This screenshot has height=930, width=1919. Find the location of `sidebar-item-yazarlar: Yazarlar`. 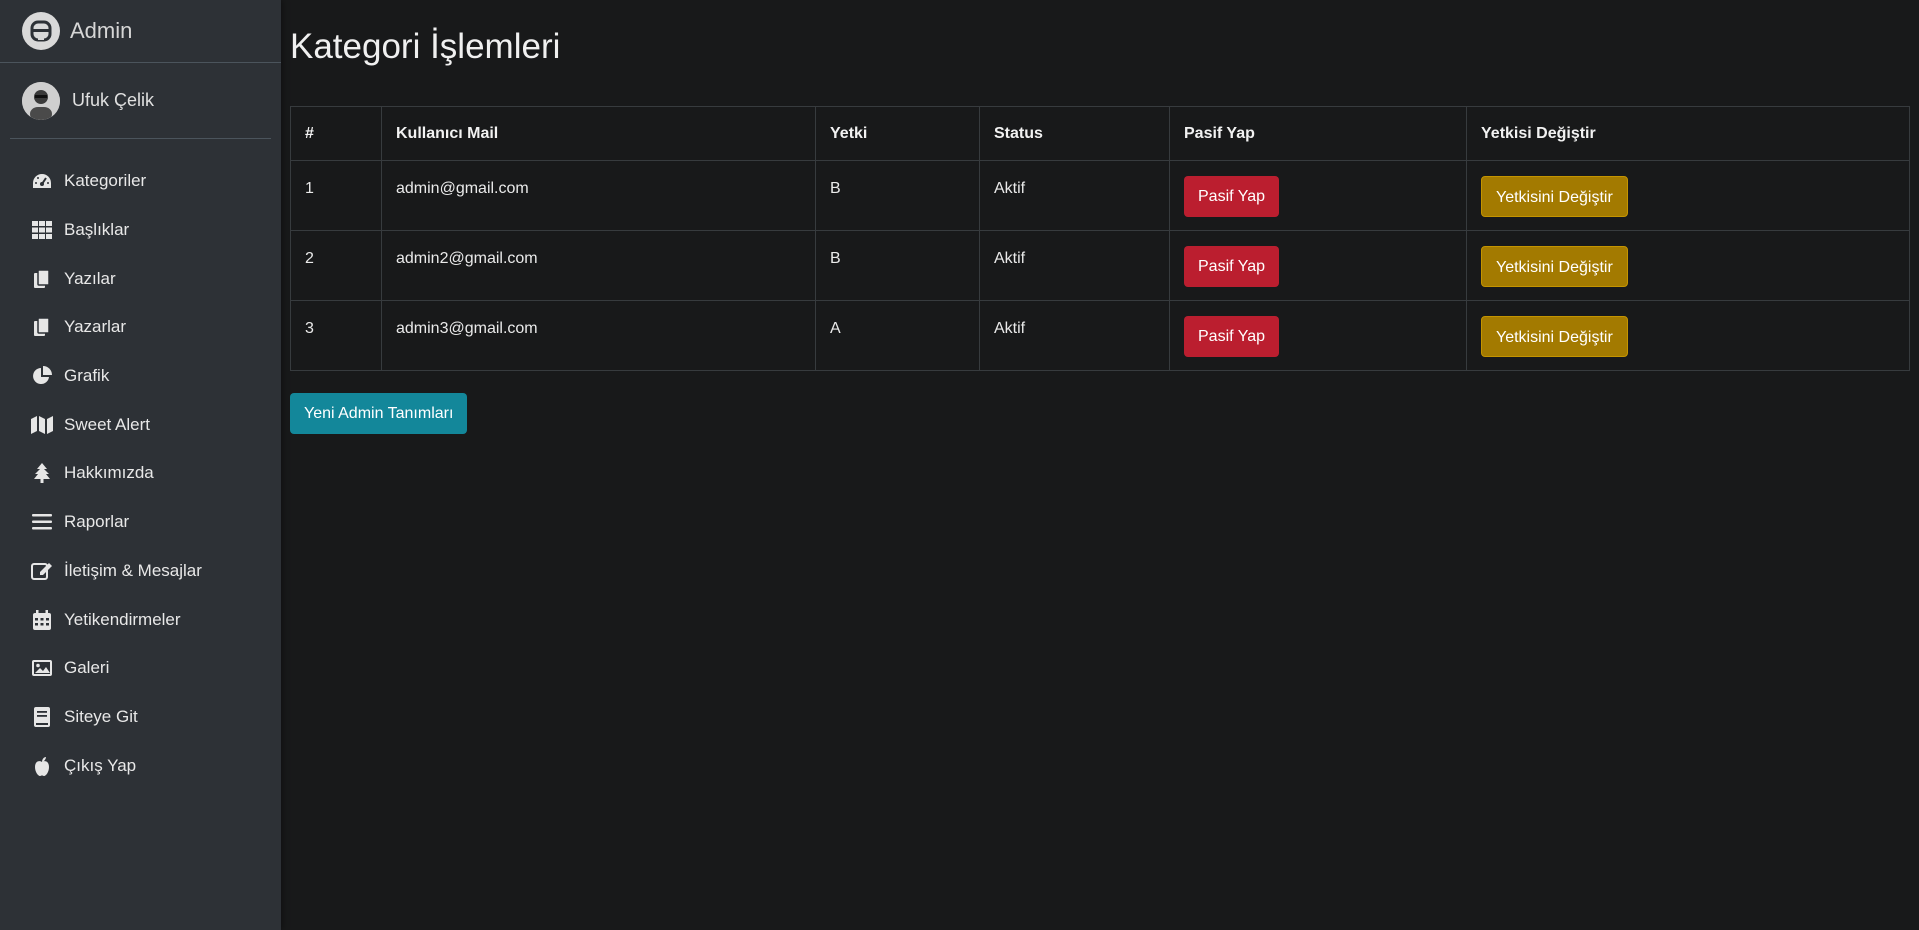

sidebar-item-yazarlar: Yazarlar is located at coordinates (140, 327).